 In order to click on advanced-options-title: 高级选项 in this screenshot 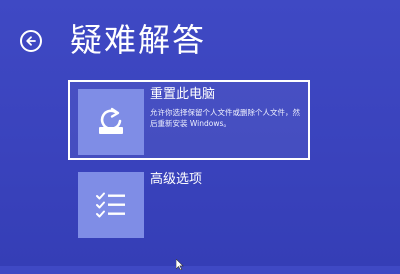, I will do `click(176, 179)`.